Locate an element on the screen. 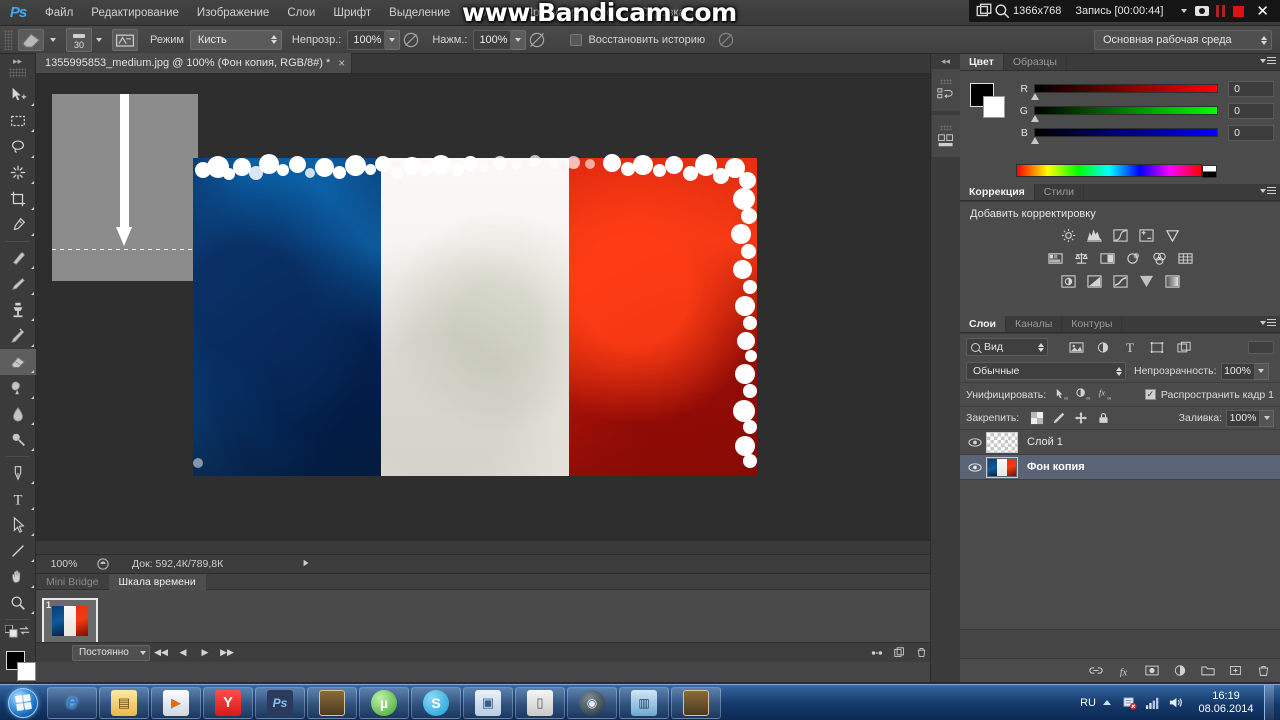 The width and height of the screenshot is (1280, 720). language-indicator: RU is located at coordinates (1088, 703).